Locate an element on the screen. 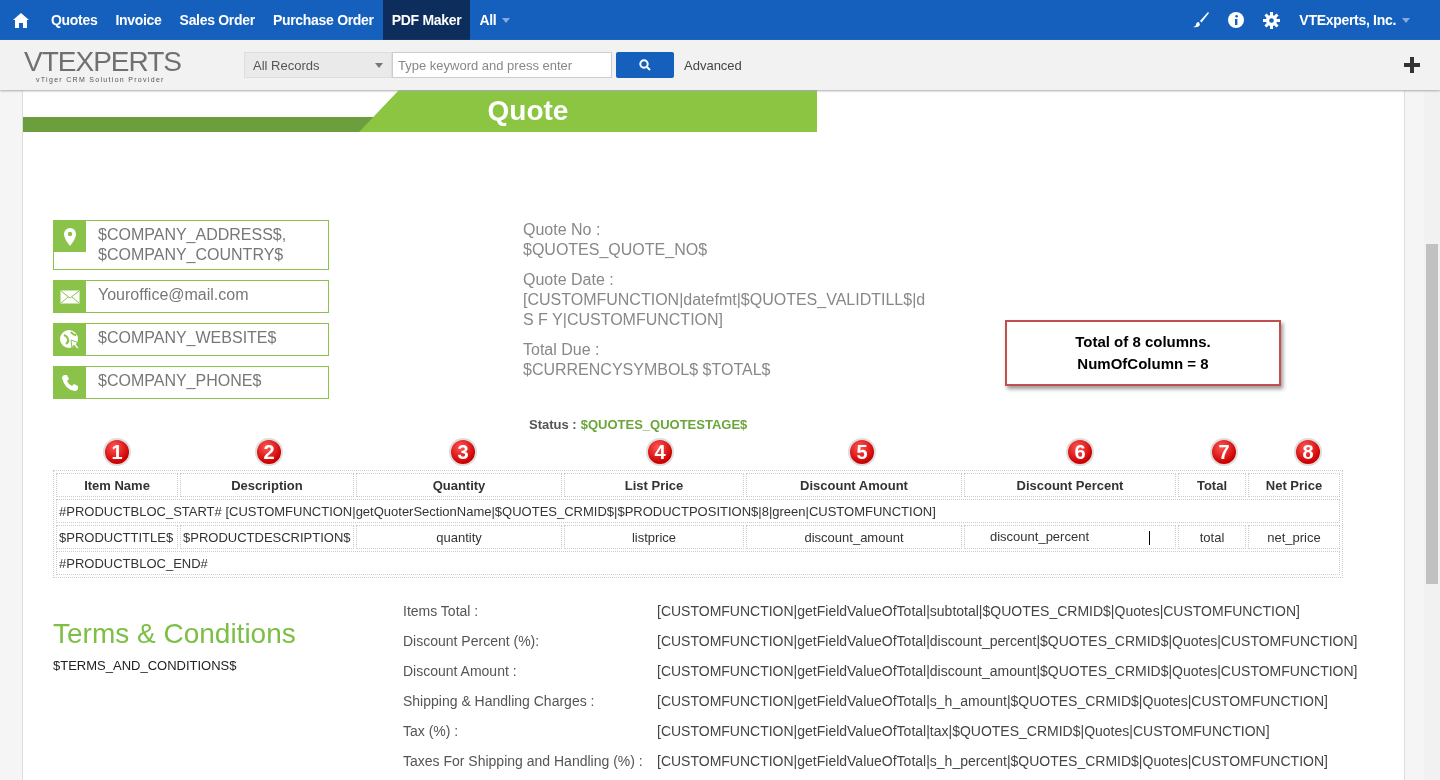 This screenshot has height=780, width=1440. search-icon is located at coordinates (645, 65).